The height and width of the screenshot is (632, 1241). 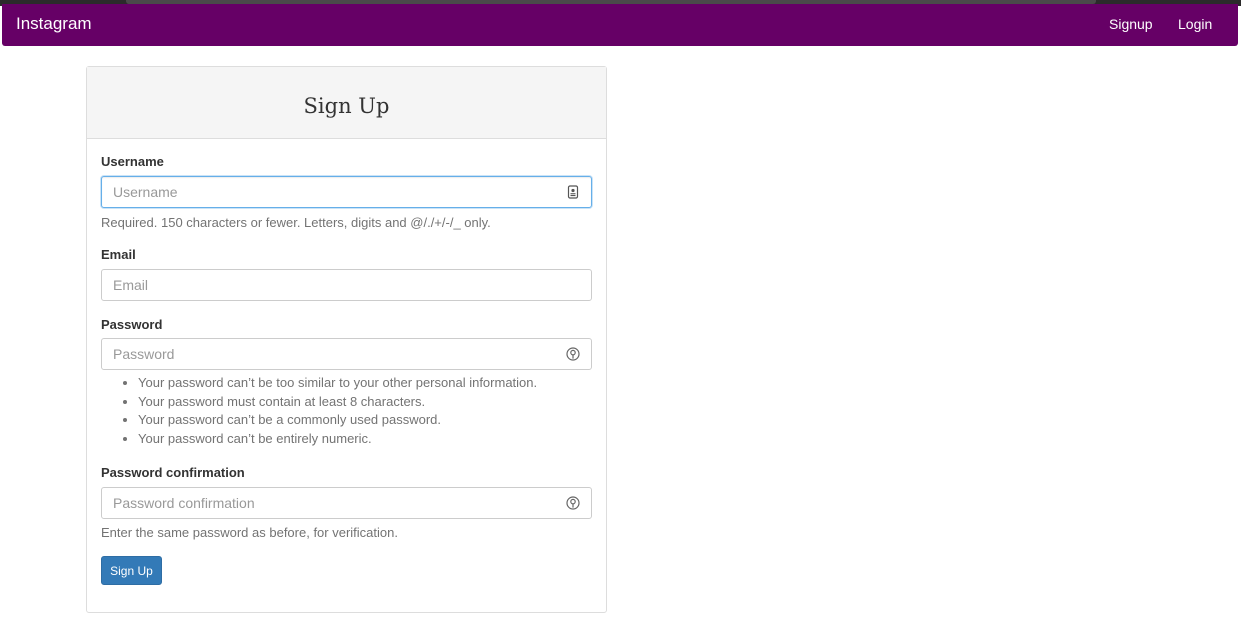 What do you see at coordinates (346, 106) in the screenshot?
I see `page-title: Sign Up` at bounding box center [346, 106].